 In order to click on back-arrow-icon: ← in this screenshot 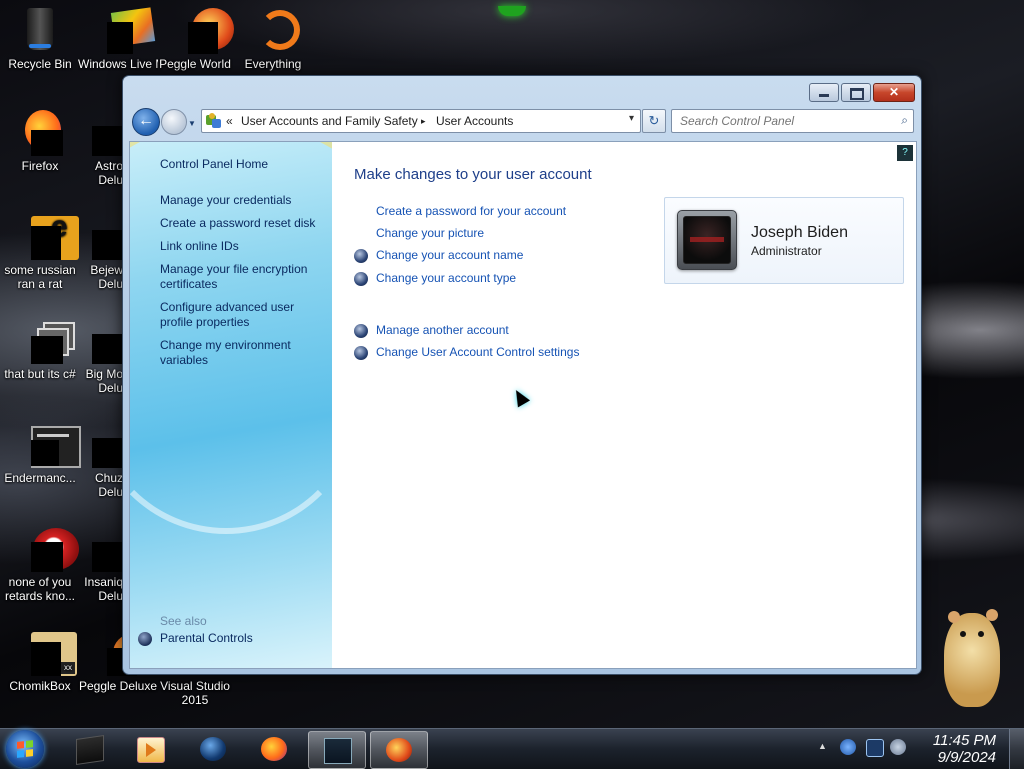, I will do `click(146, 120)`.